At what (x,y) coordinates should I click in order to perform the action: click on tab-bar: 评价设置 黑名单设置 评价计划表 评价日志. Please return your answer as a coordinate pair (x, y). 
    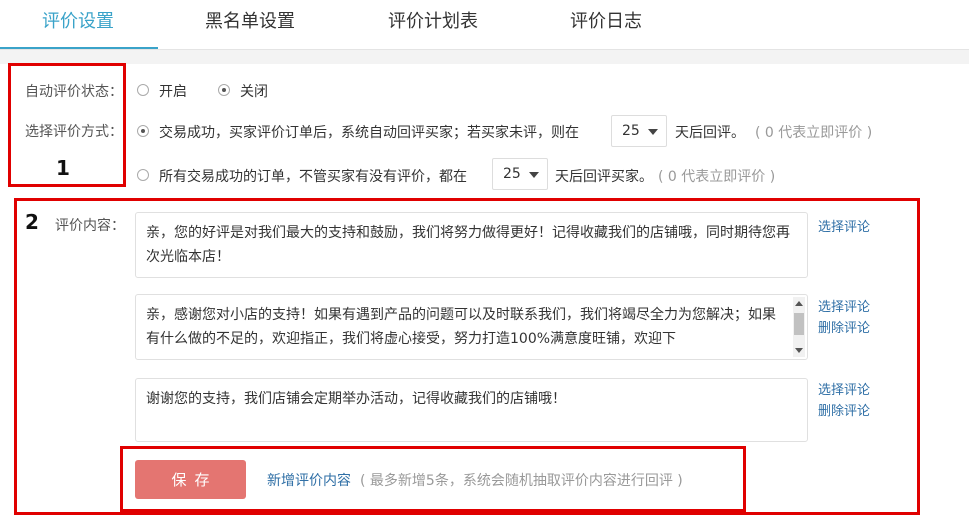
    Looking at the image, I should click on (484, 25).